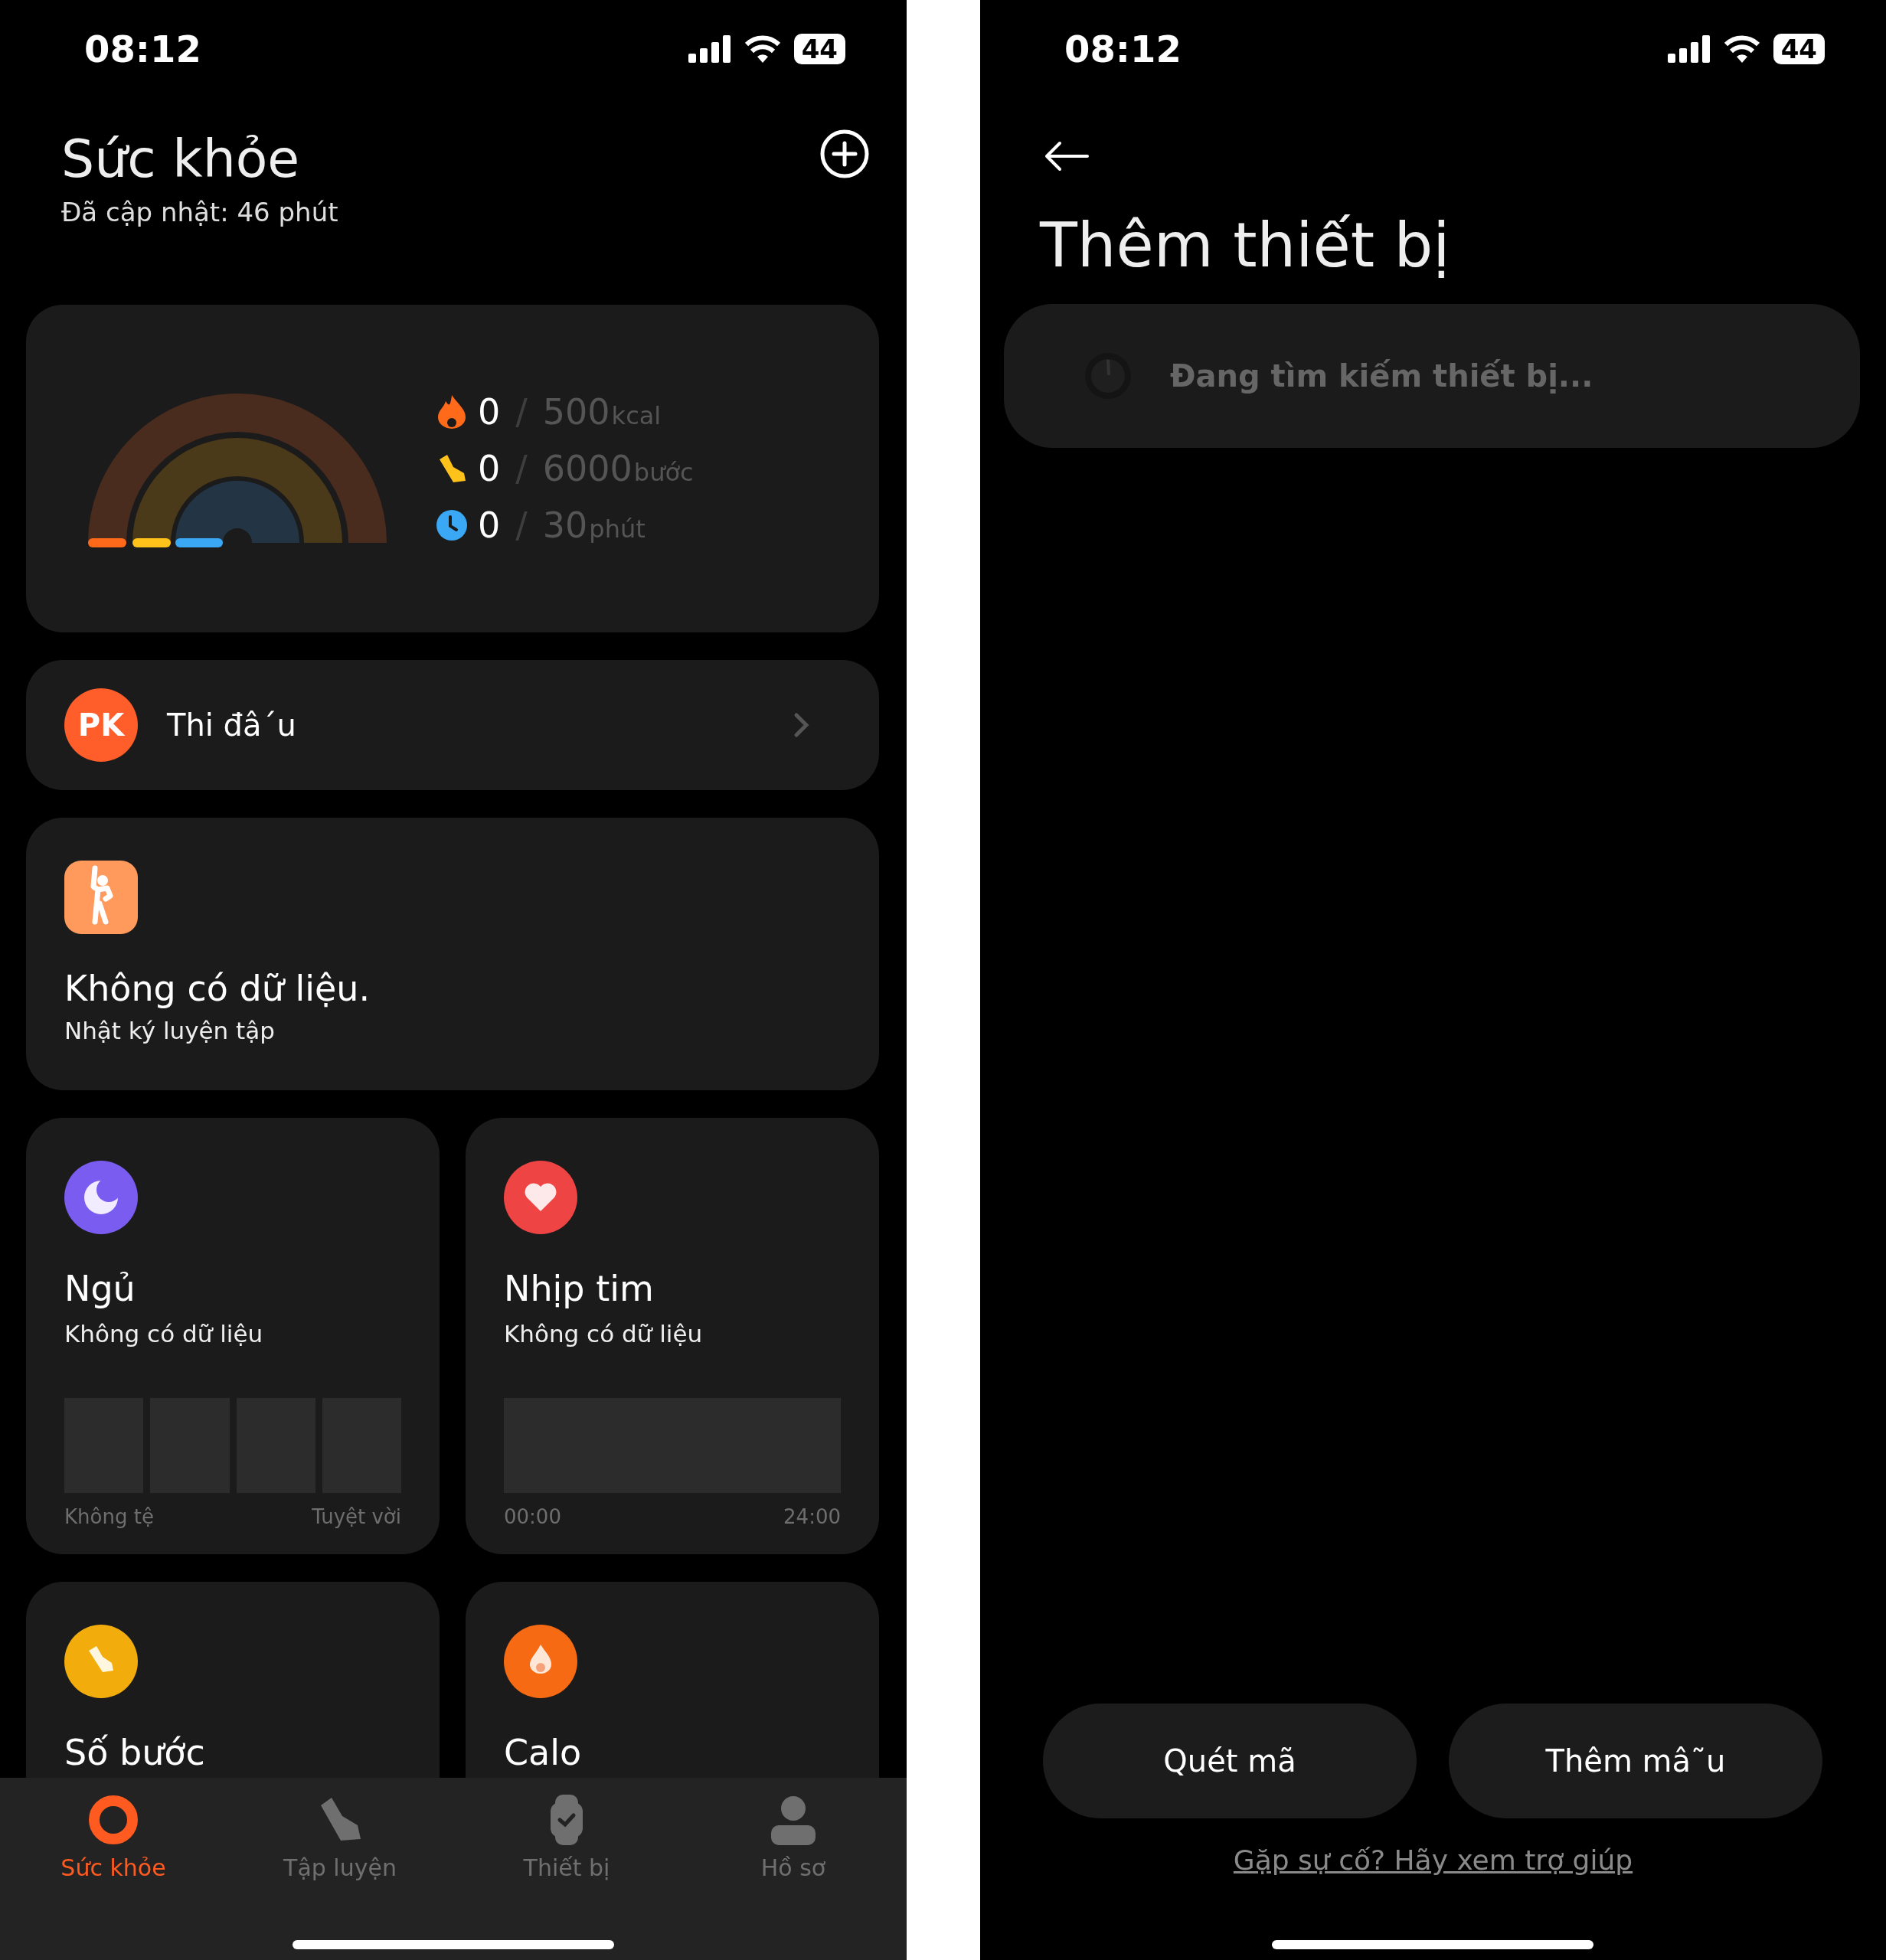  Describe the element at coordinates (637, 415) in the screenshot. I see `activity-unit: kcal` at that location.